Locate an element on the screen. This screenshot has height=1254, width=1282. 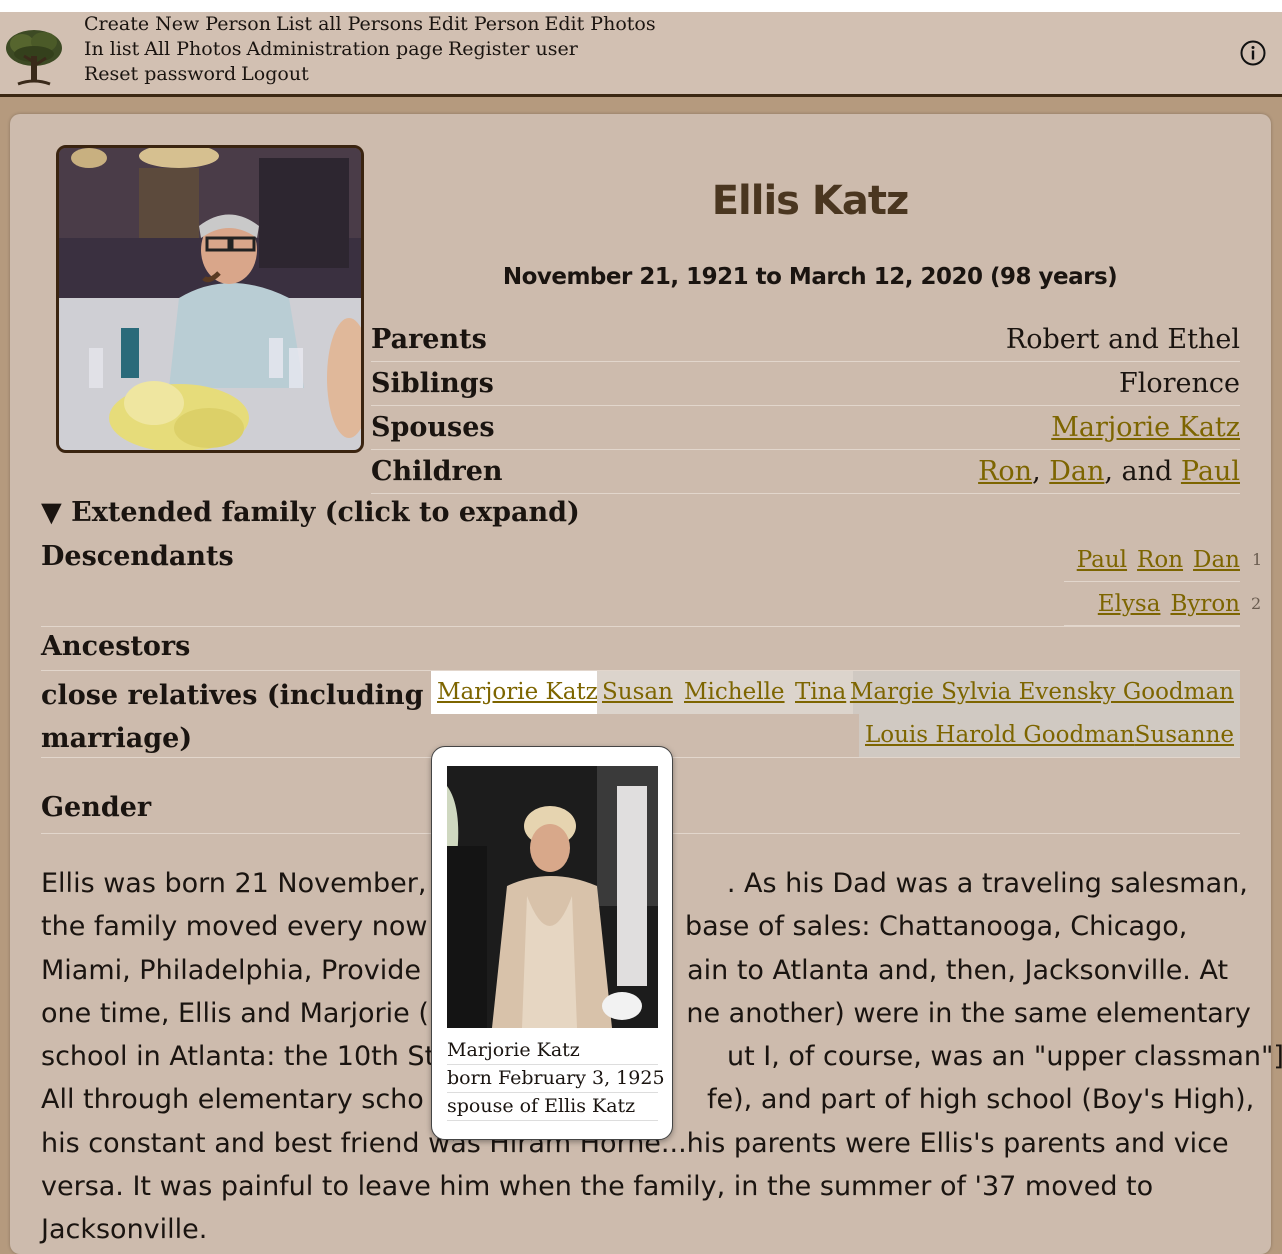
nav-list-all-persons: List all Persons is located at coordinates (349, 24).